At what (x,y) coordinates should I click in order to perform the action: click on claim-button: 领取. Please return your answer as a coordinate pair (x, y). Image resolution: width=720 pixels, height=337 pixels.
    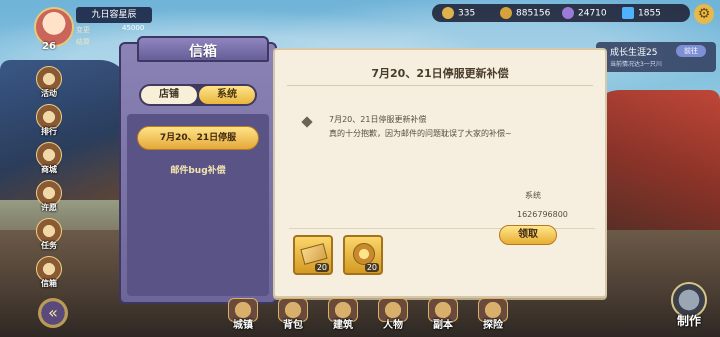
    Looking at the image, I should click on (528, 235).